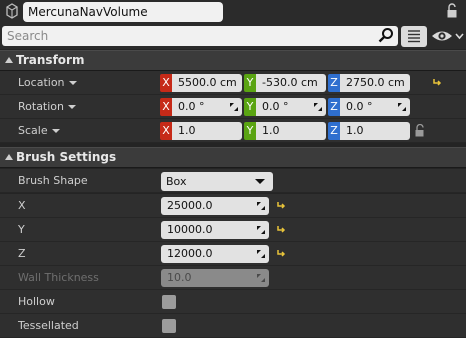  I want to click on brush-y-row: Y 10000.0, so click(233, 230).